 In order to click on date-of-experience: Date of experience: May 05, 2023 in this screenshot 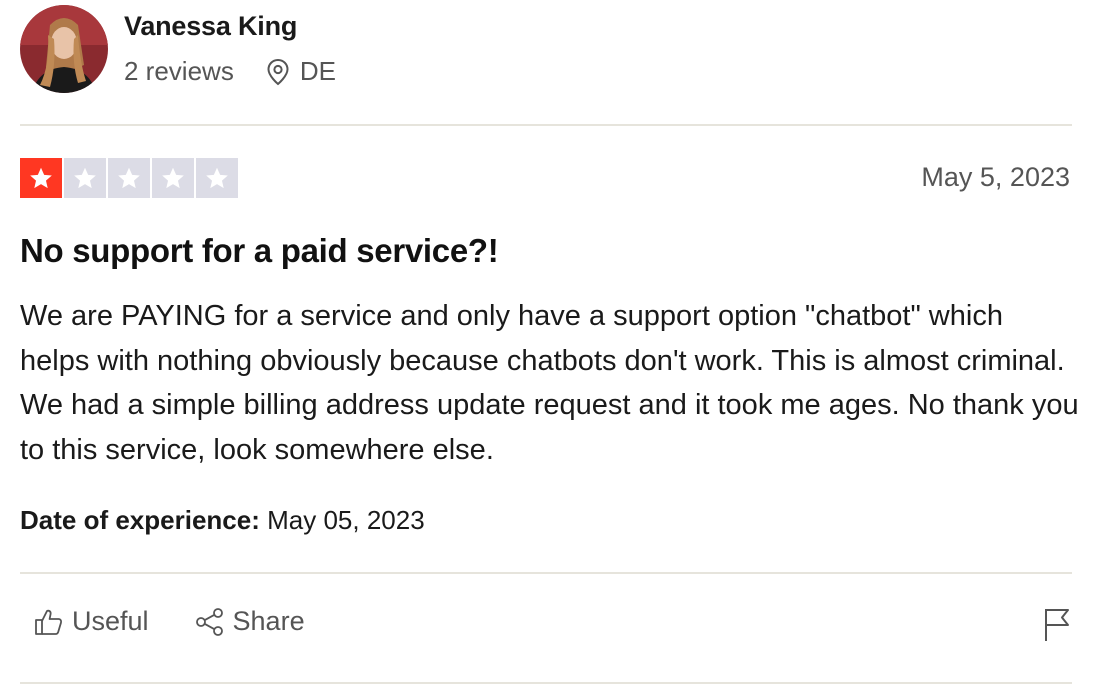, I will do `click(222, 520)`.